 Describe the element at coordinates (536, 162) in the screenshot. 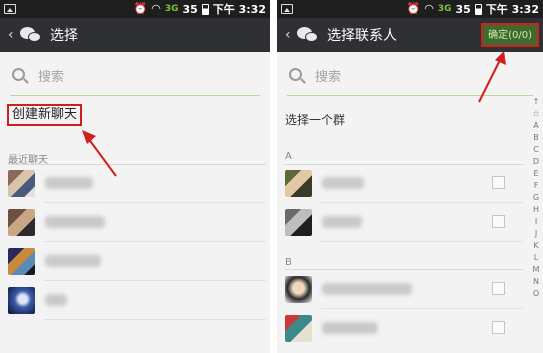

I see `alphabet-index-letter: D` at that location.